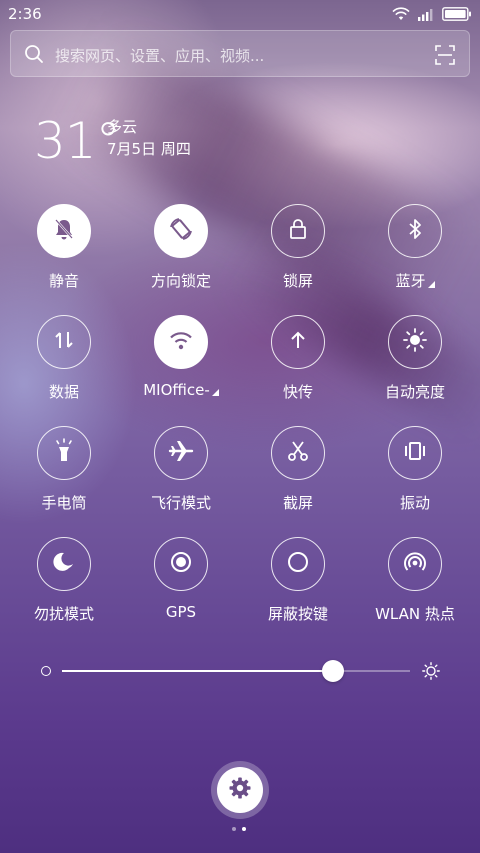 This screenshot has width=480, height=853. I want to click on brightness-track, so click(236, 671).